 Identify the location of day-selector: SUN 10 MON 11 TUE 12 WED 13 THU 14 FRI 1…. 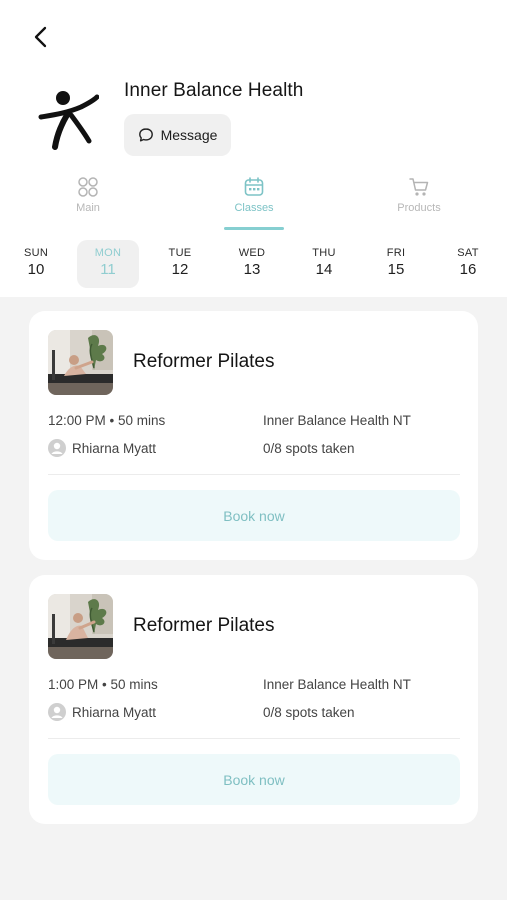
(253, 265).